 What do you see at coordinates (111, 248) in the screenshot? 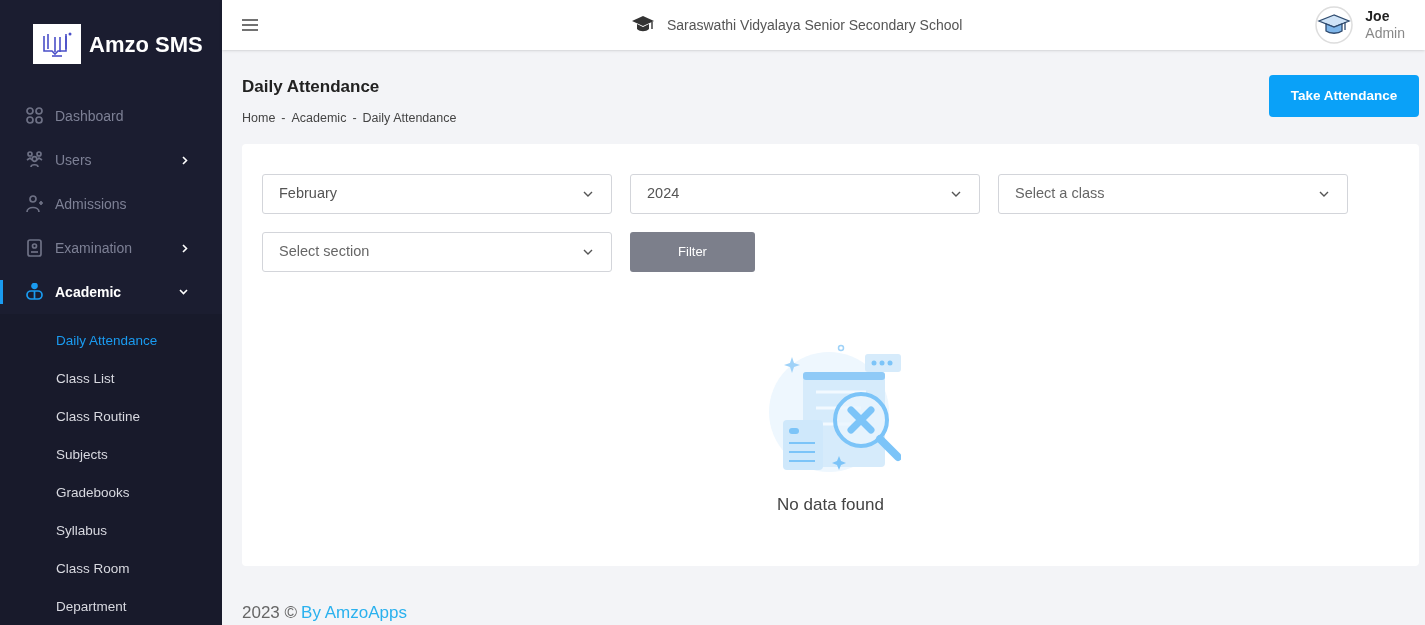
I see `sidebar-item: Examination` at bounding box center [111, 248].